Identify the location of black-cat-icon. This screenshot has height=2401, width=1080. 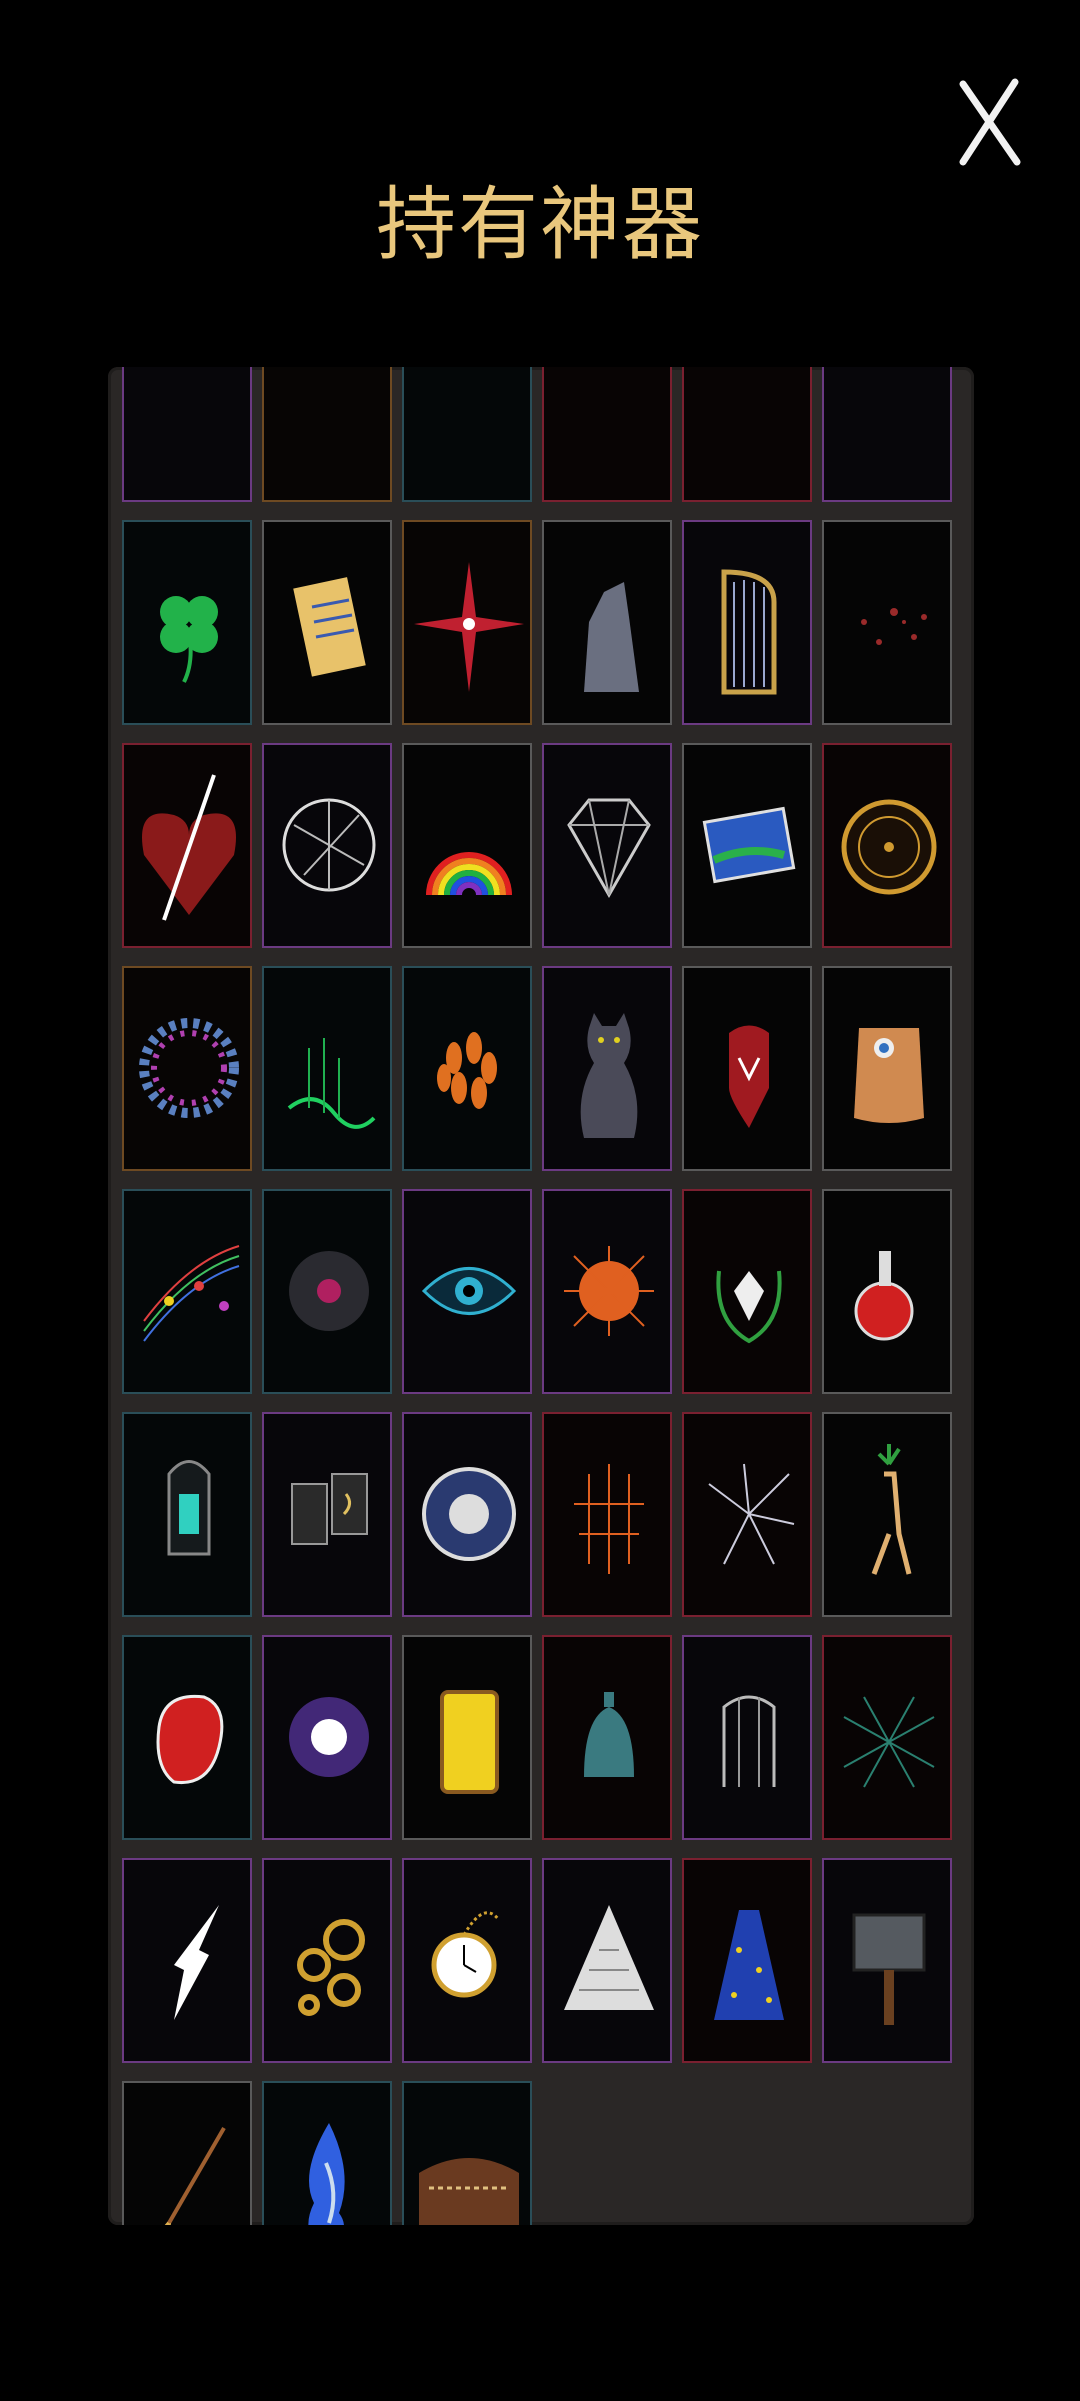
(609, 1075).